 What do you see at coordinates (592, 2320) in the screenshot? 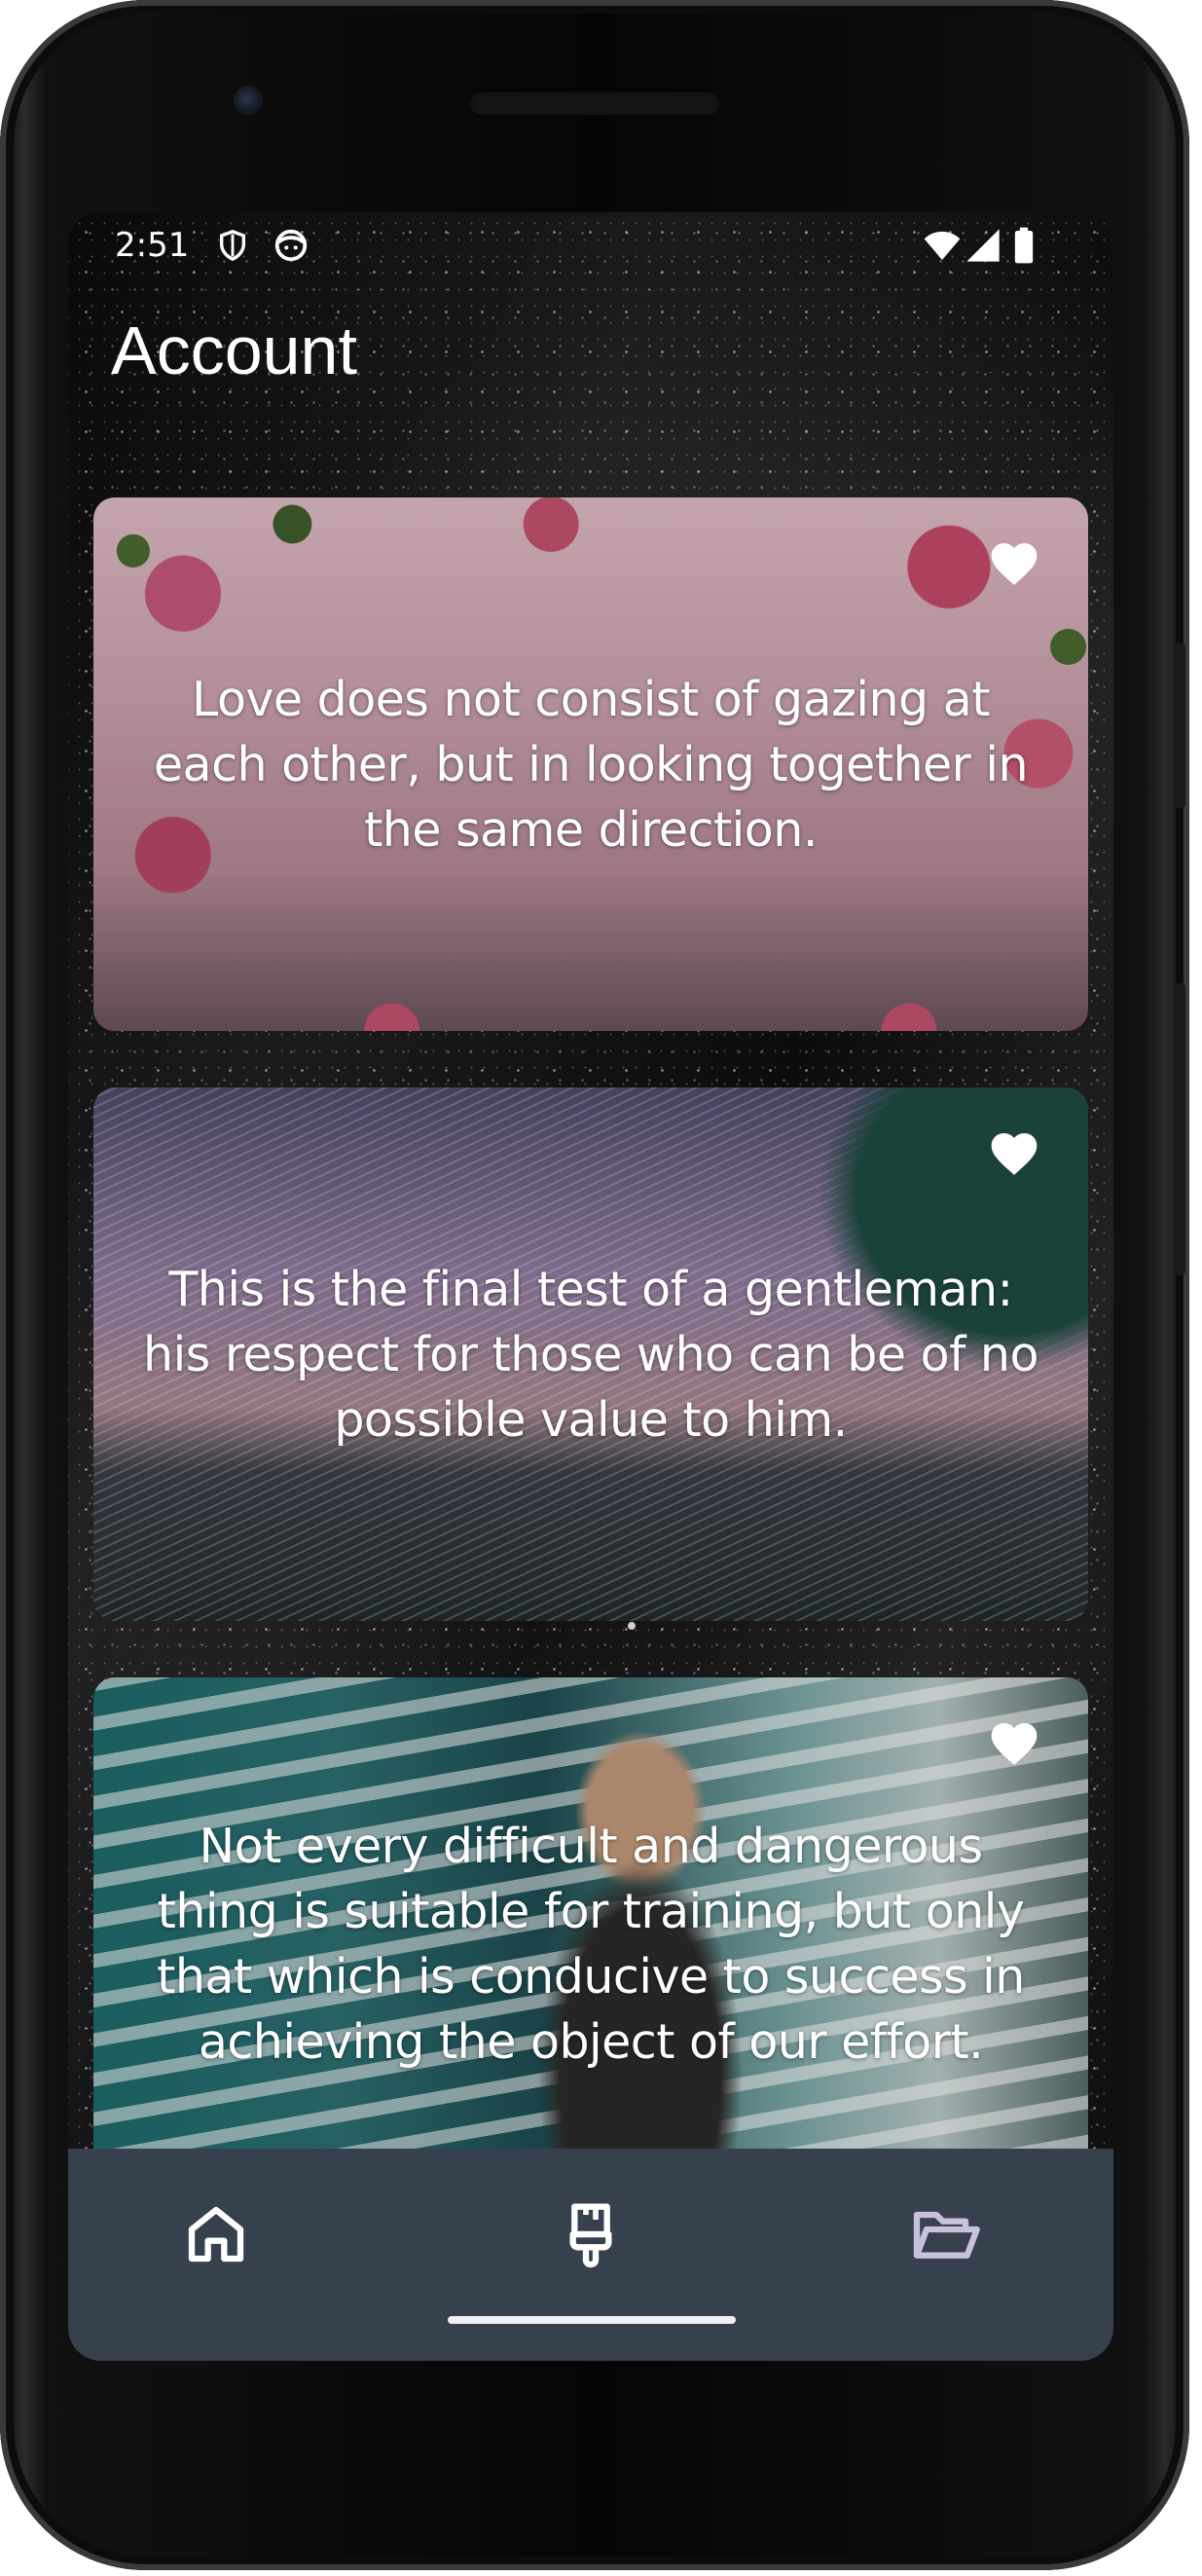
I see `gesture-home-bar` at bounding box center [592, 2320].